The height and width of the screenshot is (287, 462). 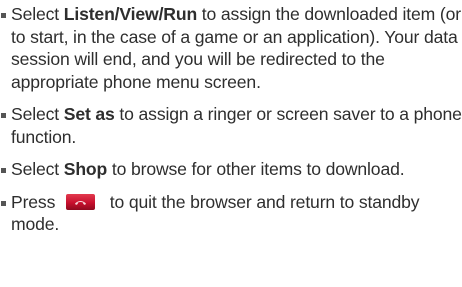 What do you see at coordinates (130, 14) in the screenshot?
I see `keyword-listen-view-run: Listen/View/Run` at bounding box center [130, 14].